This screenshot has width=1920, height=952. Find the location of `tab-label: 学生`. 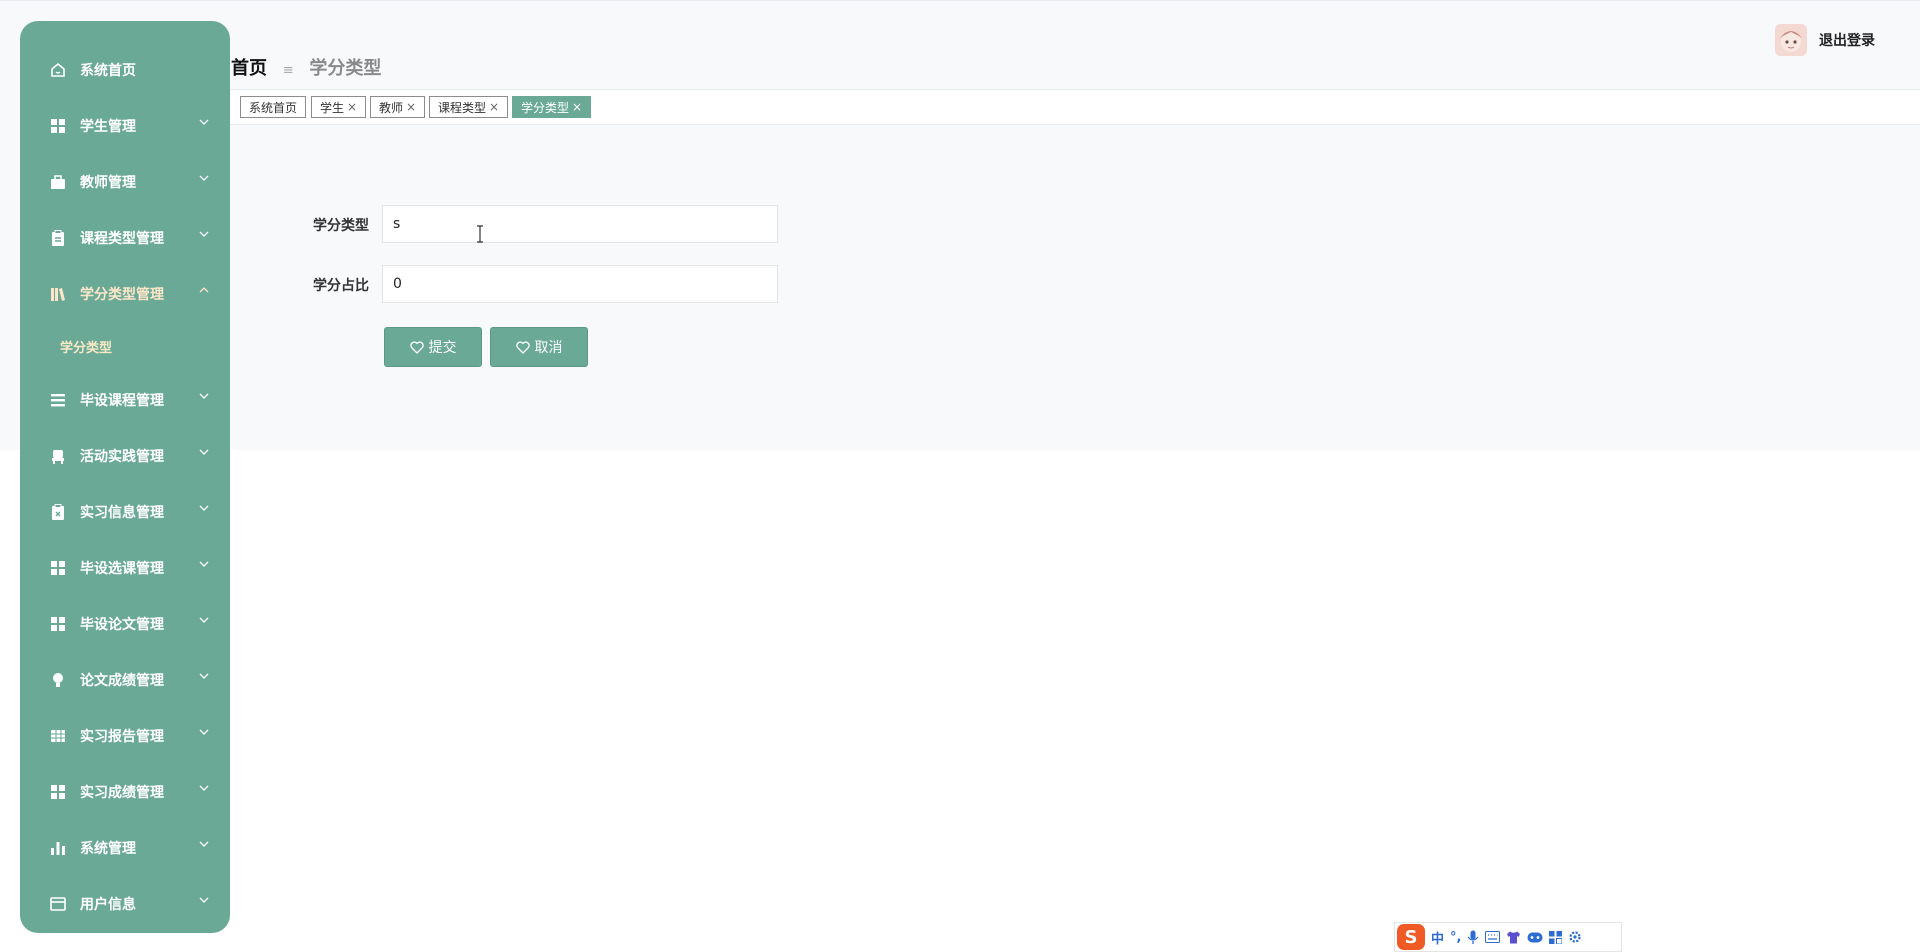

tab-label: 学生 is located at coordinates (332, 107).